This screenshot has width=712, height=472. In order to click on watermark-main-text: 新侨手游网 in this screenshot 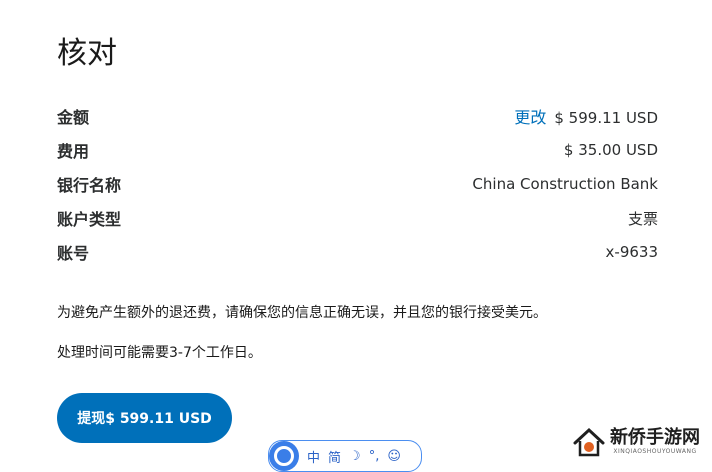, I will do `click(655, 437)`.